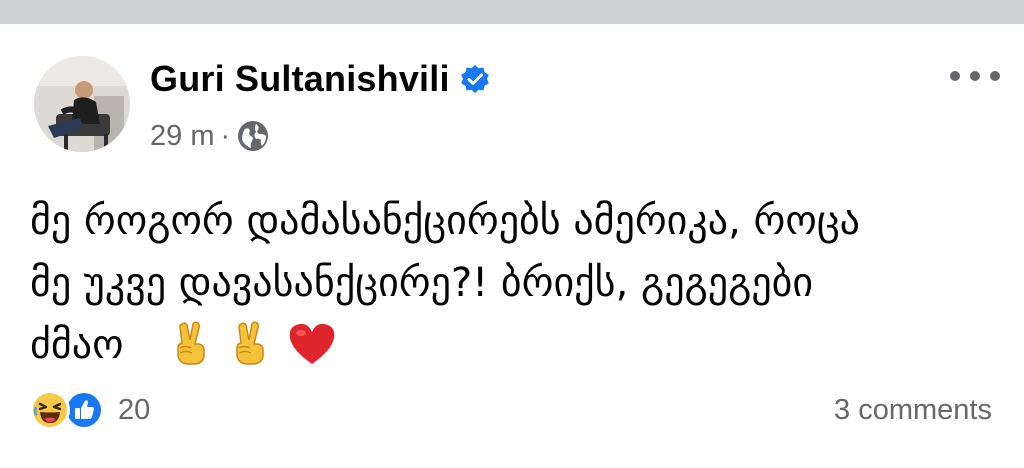 This screenshot has height=468, width=1024. I want to click on avatar, so click(82, 104).